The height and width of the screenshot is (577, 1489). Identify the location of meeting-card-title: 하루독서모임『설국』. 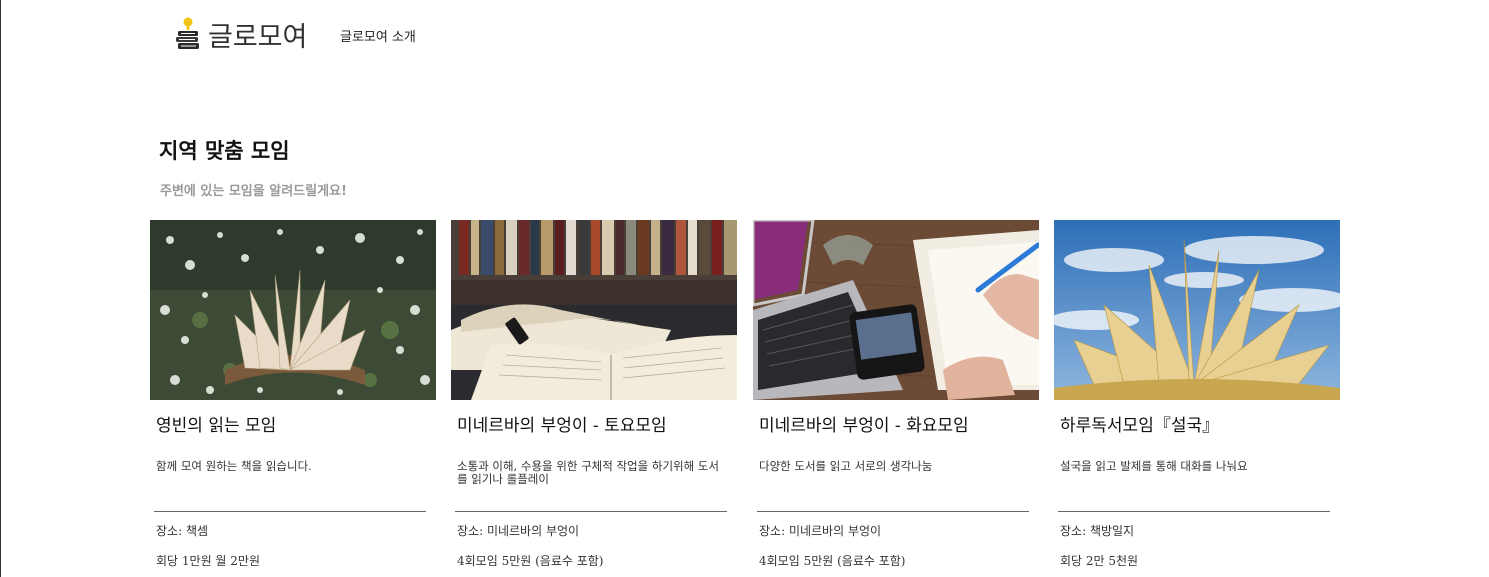
(1140, 426).